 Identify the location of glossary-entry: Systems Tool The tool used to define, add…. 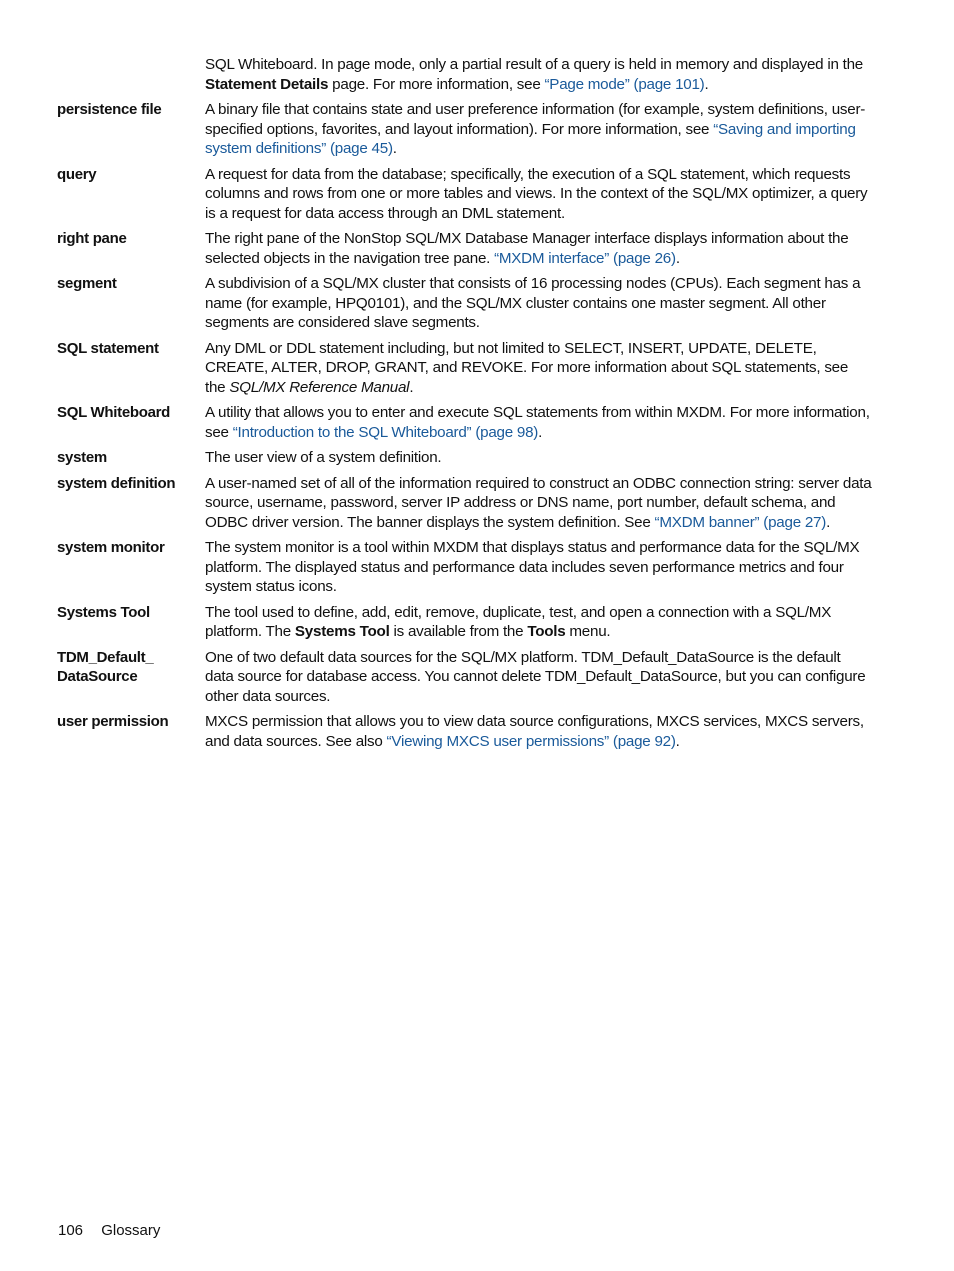
(464, 622).